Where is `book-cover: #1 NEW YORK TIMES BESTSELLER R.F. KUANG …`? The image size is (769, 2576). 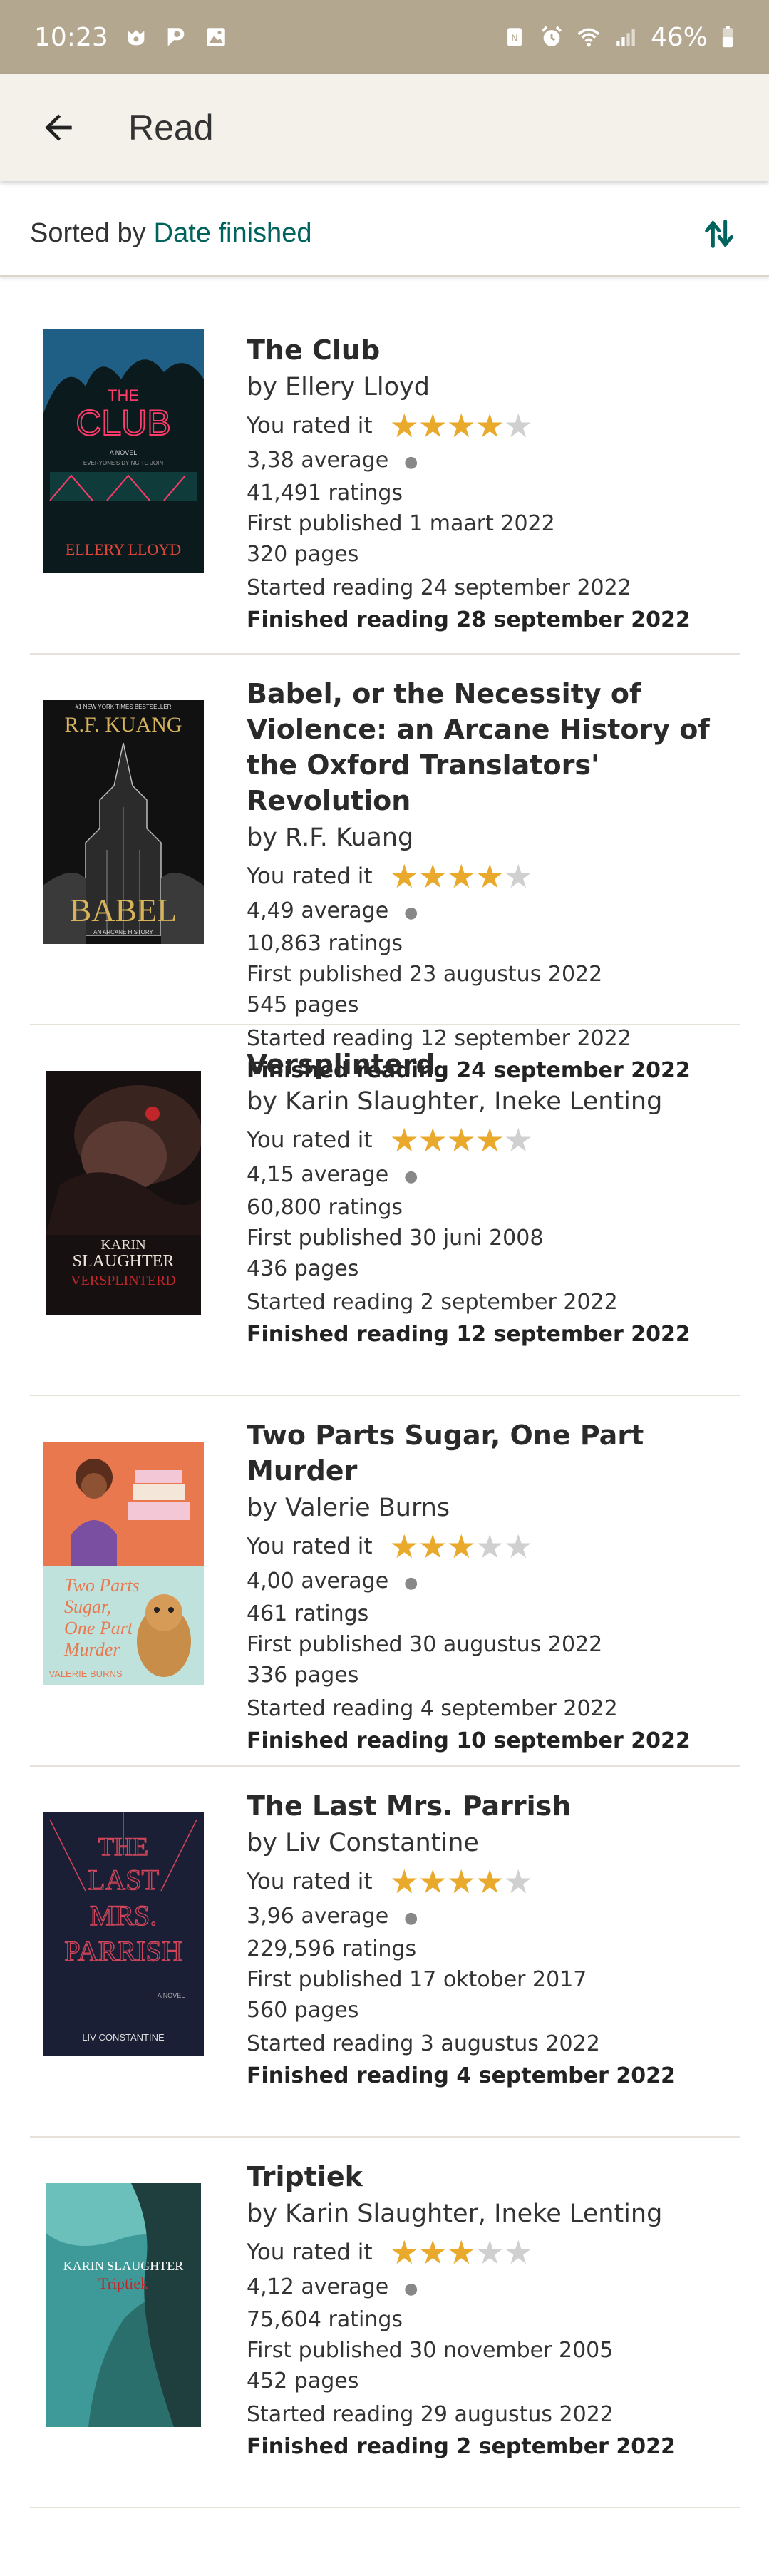 book-cover: #1 NEW YORK TIMES BESTSELLER R.F. KUANG … is located at coordinates (123, 822).